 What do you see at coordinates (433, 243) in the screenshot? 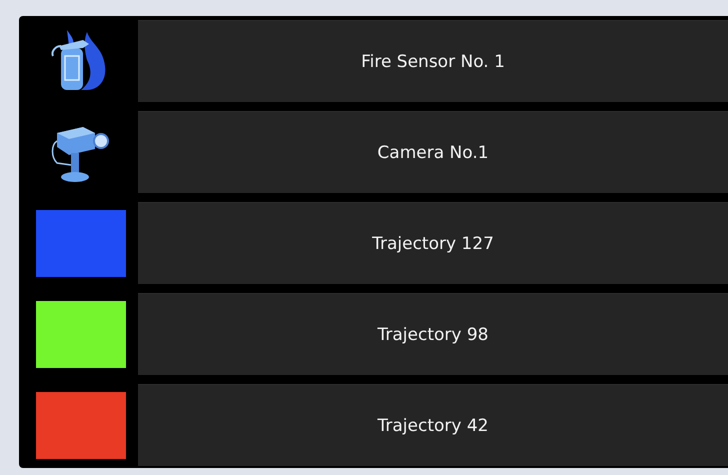
I see `item-button: Trajectory 127` at bounding box center [433, 243].